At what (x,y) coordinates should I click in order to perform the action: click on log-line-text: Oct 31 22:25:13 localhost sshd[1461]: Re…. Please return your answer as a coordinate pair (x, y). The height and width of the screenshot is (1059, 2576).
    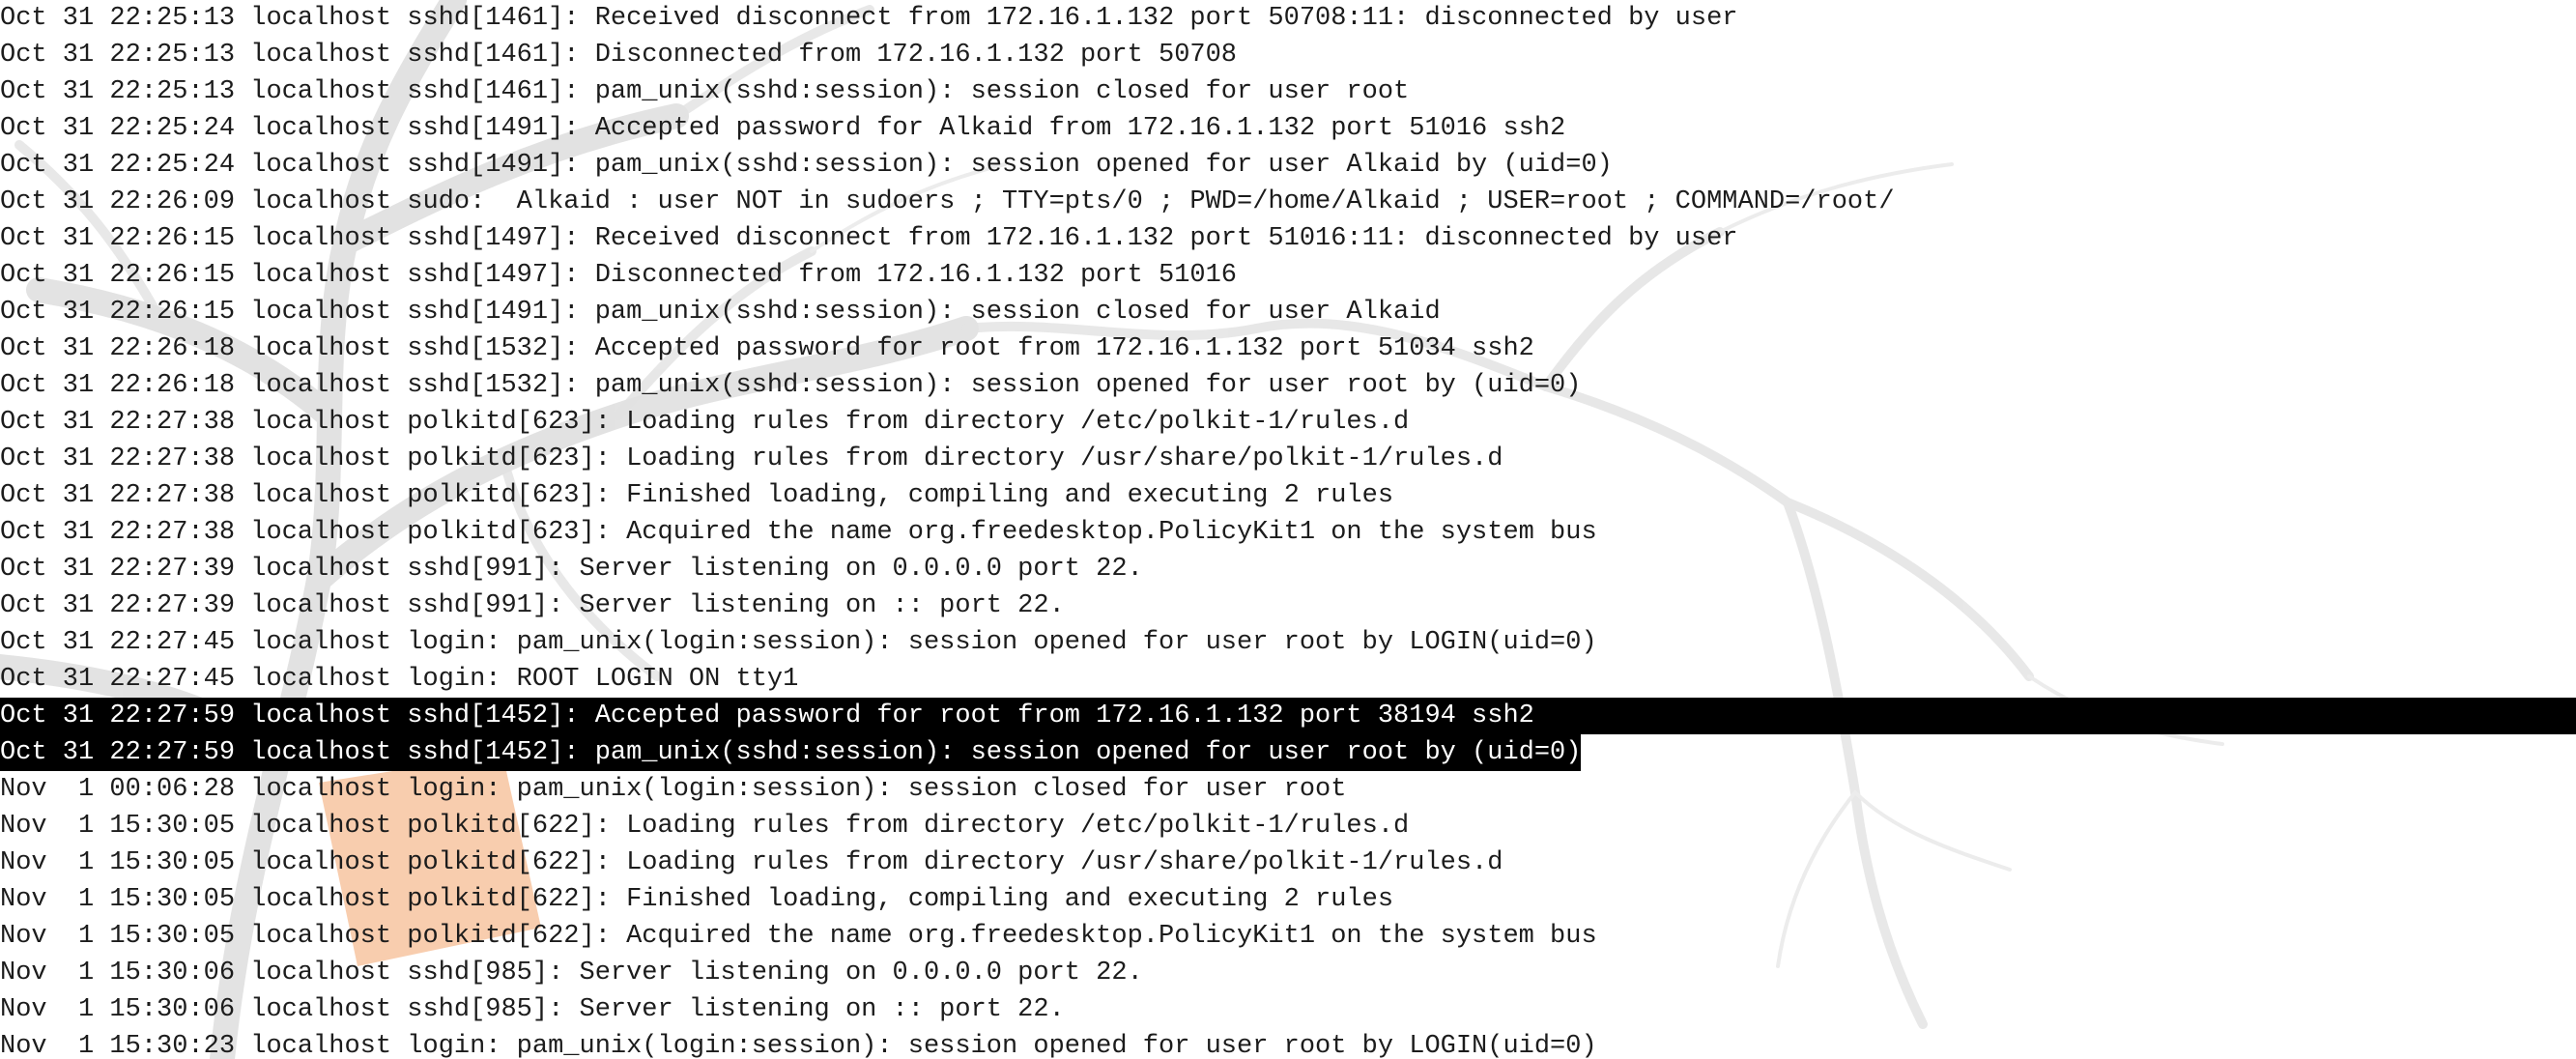
    Looking at the image, I should click on (869, 18).